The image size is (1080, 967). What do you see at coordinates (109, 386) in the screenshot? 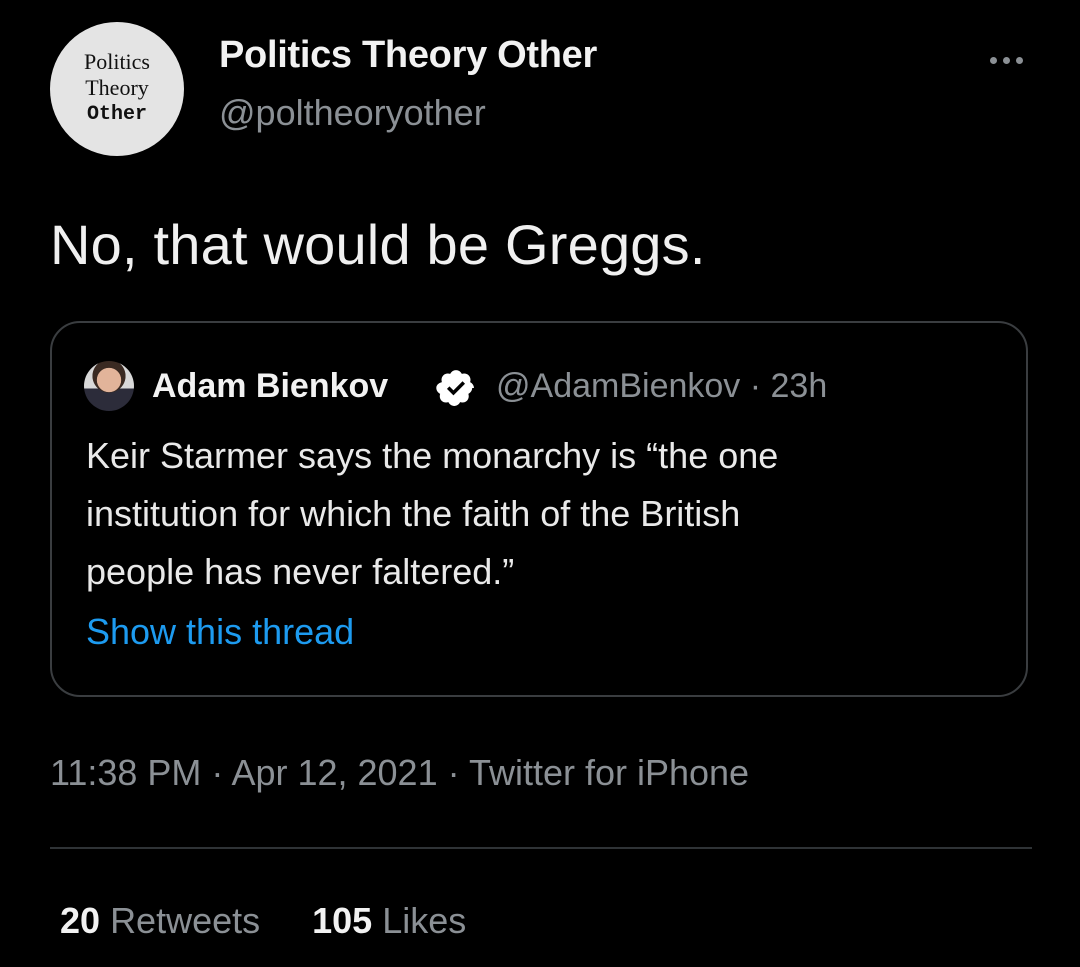
I see `quoted-author-avatar` at bounding box center [109, 386].